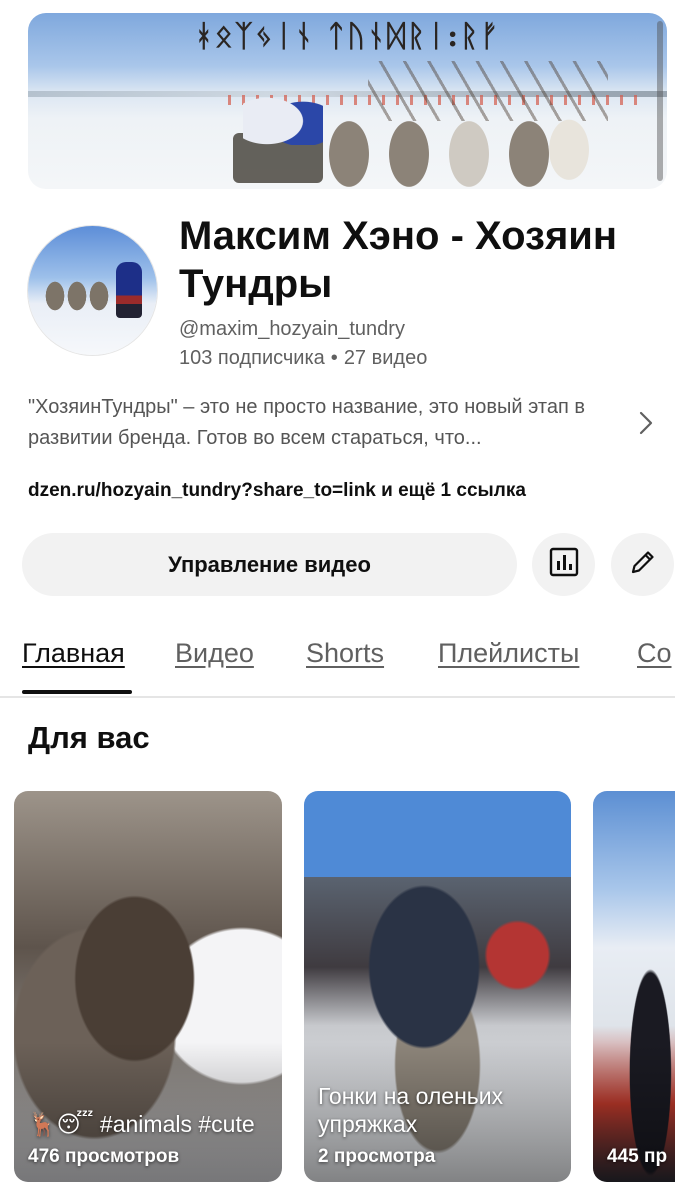  What do you see at coordinates (89, 737) in the screenshot?
I see `section-title: Для вас` at bounding box center [89, 737].